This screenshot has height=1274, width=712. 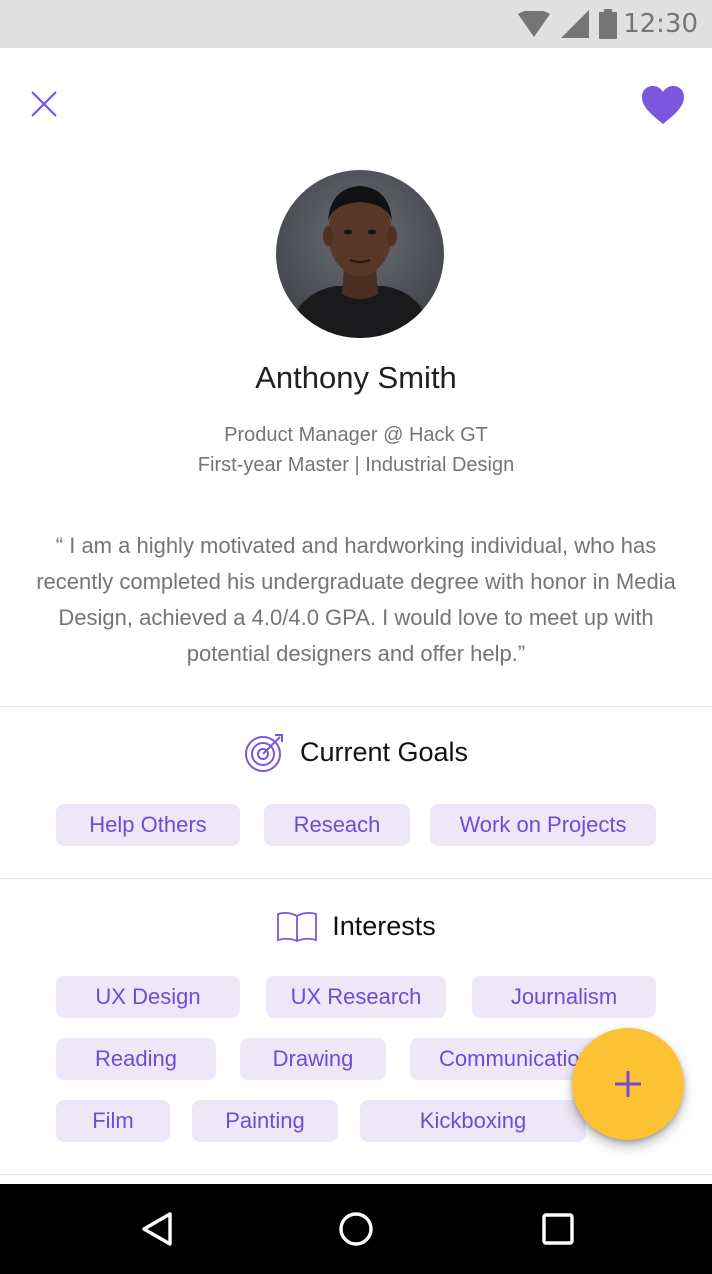 I want to click on signal-icon, so click(x=575, y=24).